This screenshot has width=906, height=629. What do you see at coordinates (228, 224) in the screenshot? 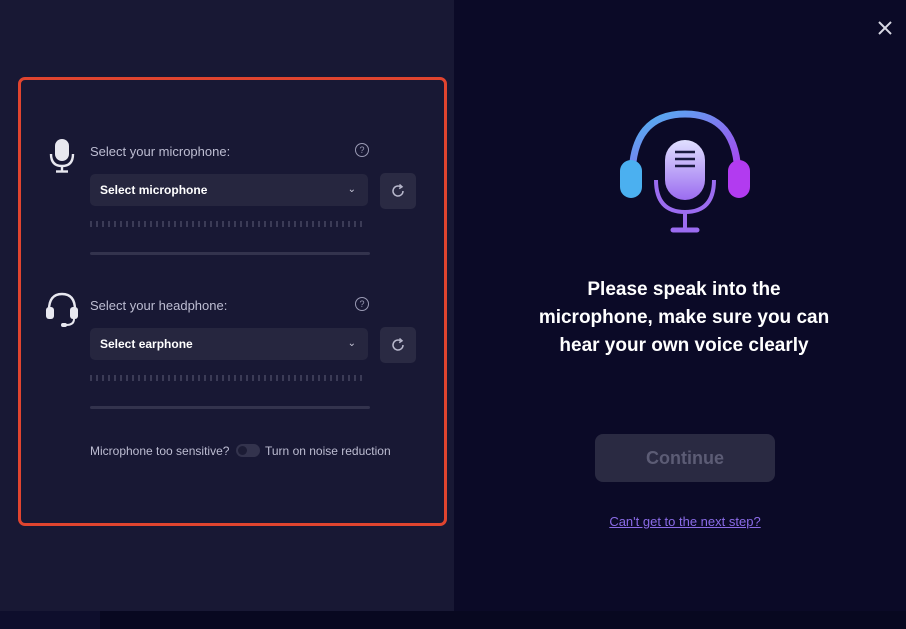
I see `microphone-level-meter` at bounding box center [228, 224].